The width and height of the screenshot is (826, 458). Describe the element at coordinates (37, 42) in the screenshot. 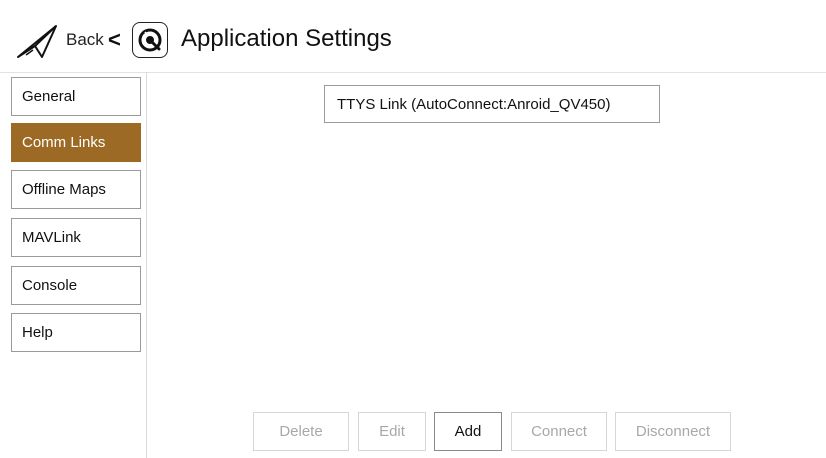

I see `paper-plane-icon` at that location.